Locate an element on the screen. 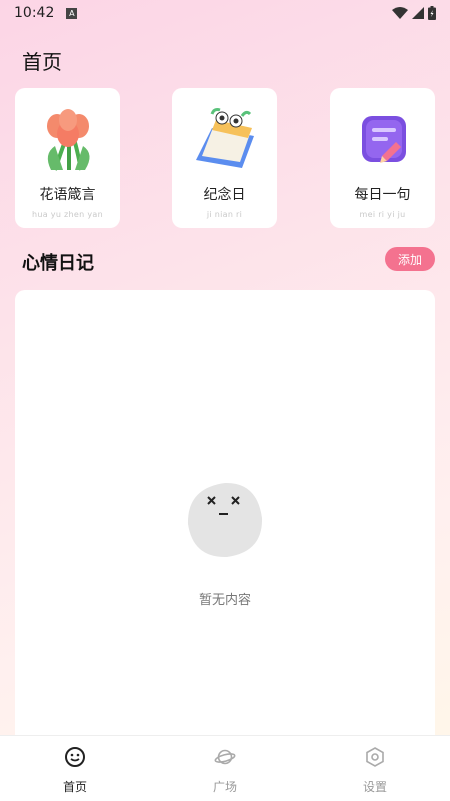  bottom-tab-bar: 首页 广场 设置 is located at coordinates (225, 768).